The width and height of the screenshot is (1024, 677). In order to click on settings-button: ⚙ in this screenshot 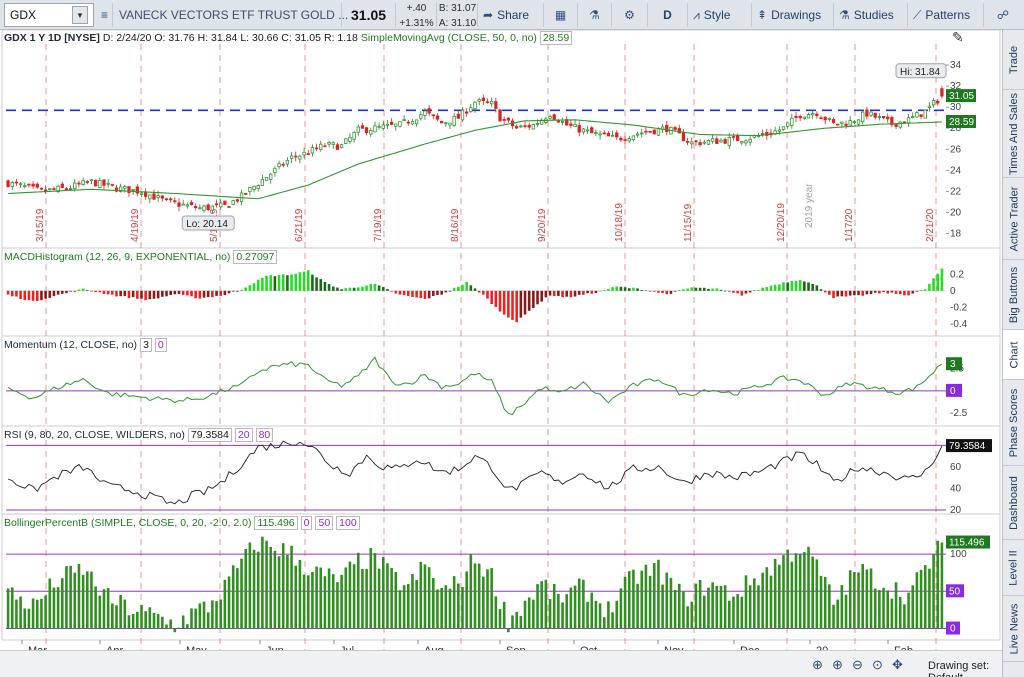, I will do `click(630, 15)`.